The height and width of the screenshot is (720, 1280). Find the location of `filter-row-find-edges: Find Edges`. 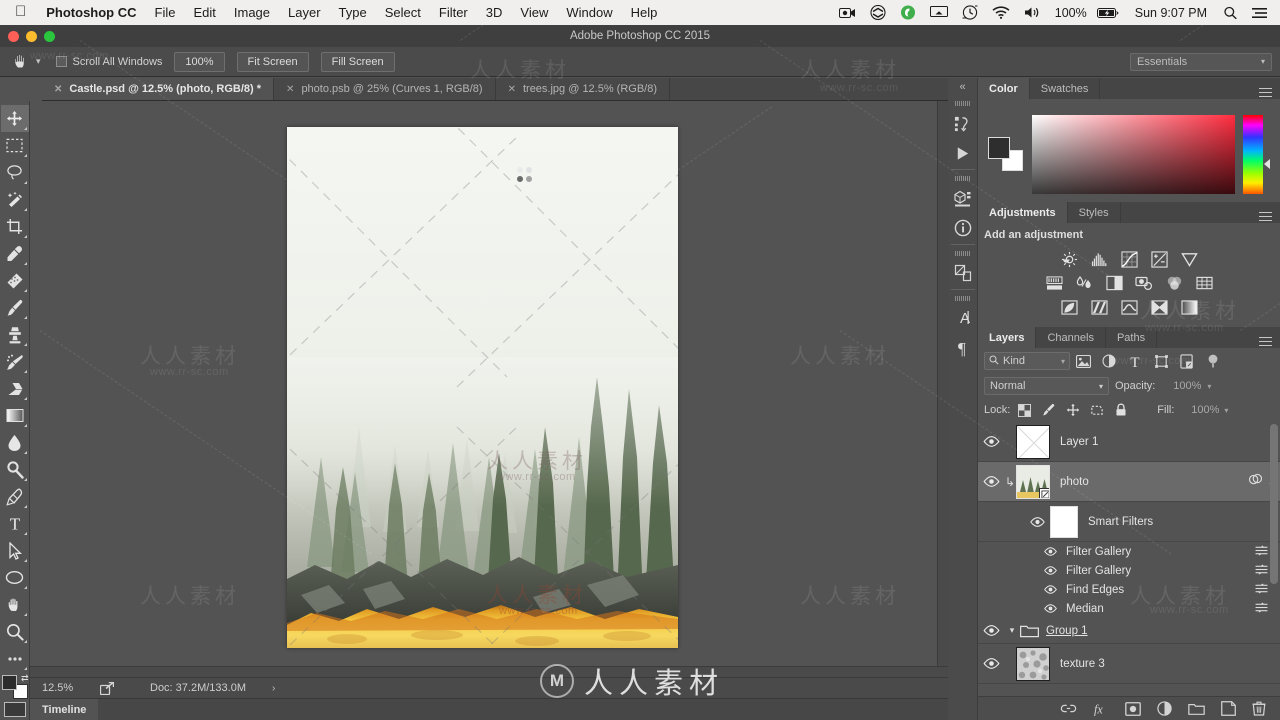

filter-row-find-edges: Find Edges is located at coordinates (1129, 589).